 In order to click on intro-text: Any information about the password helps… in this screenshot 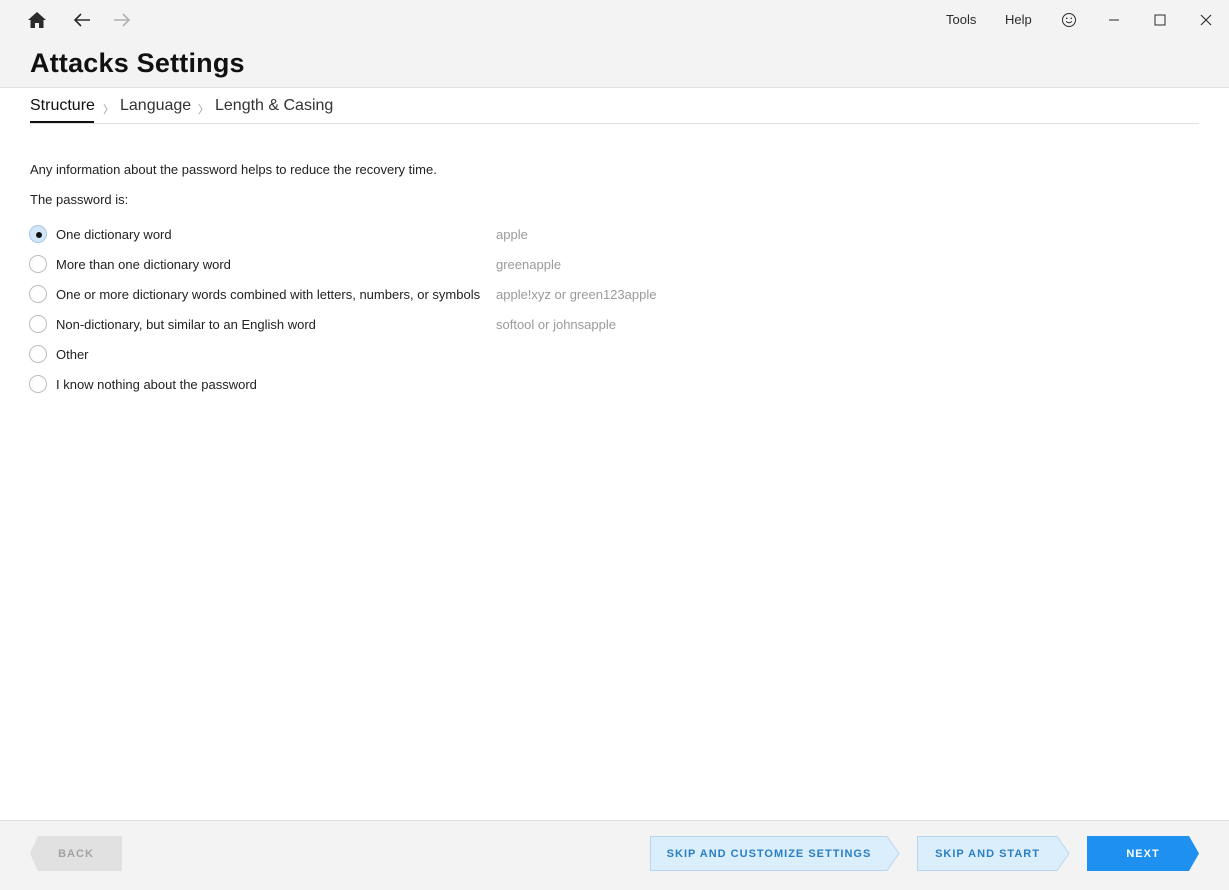, I will do `click(233, 169)`.